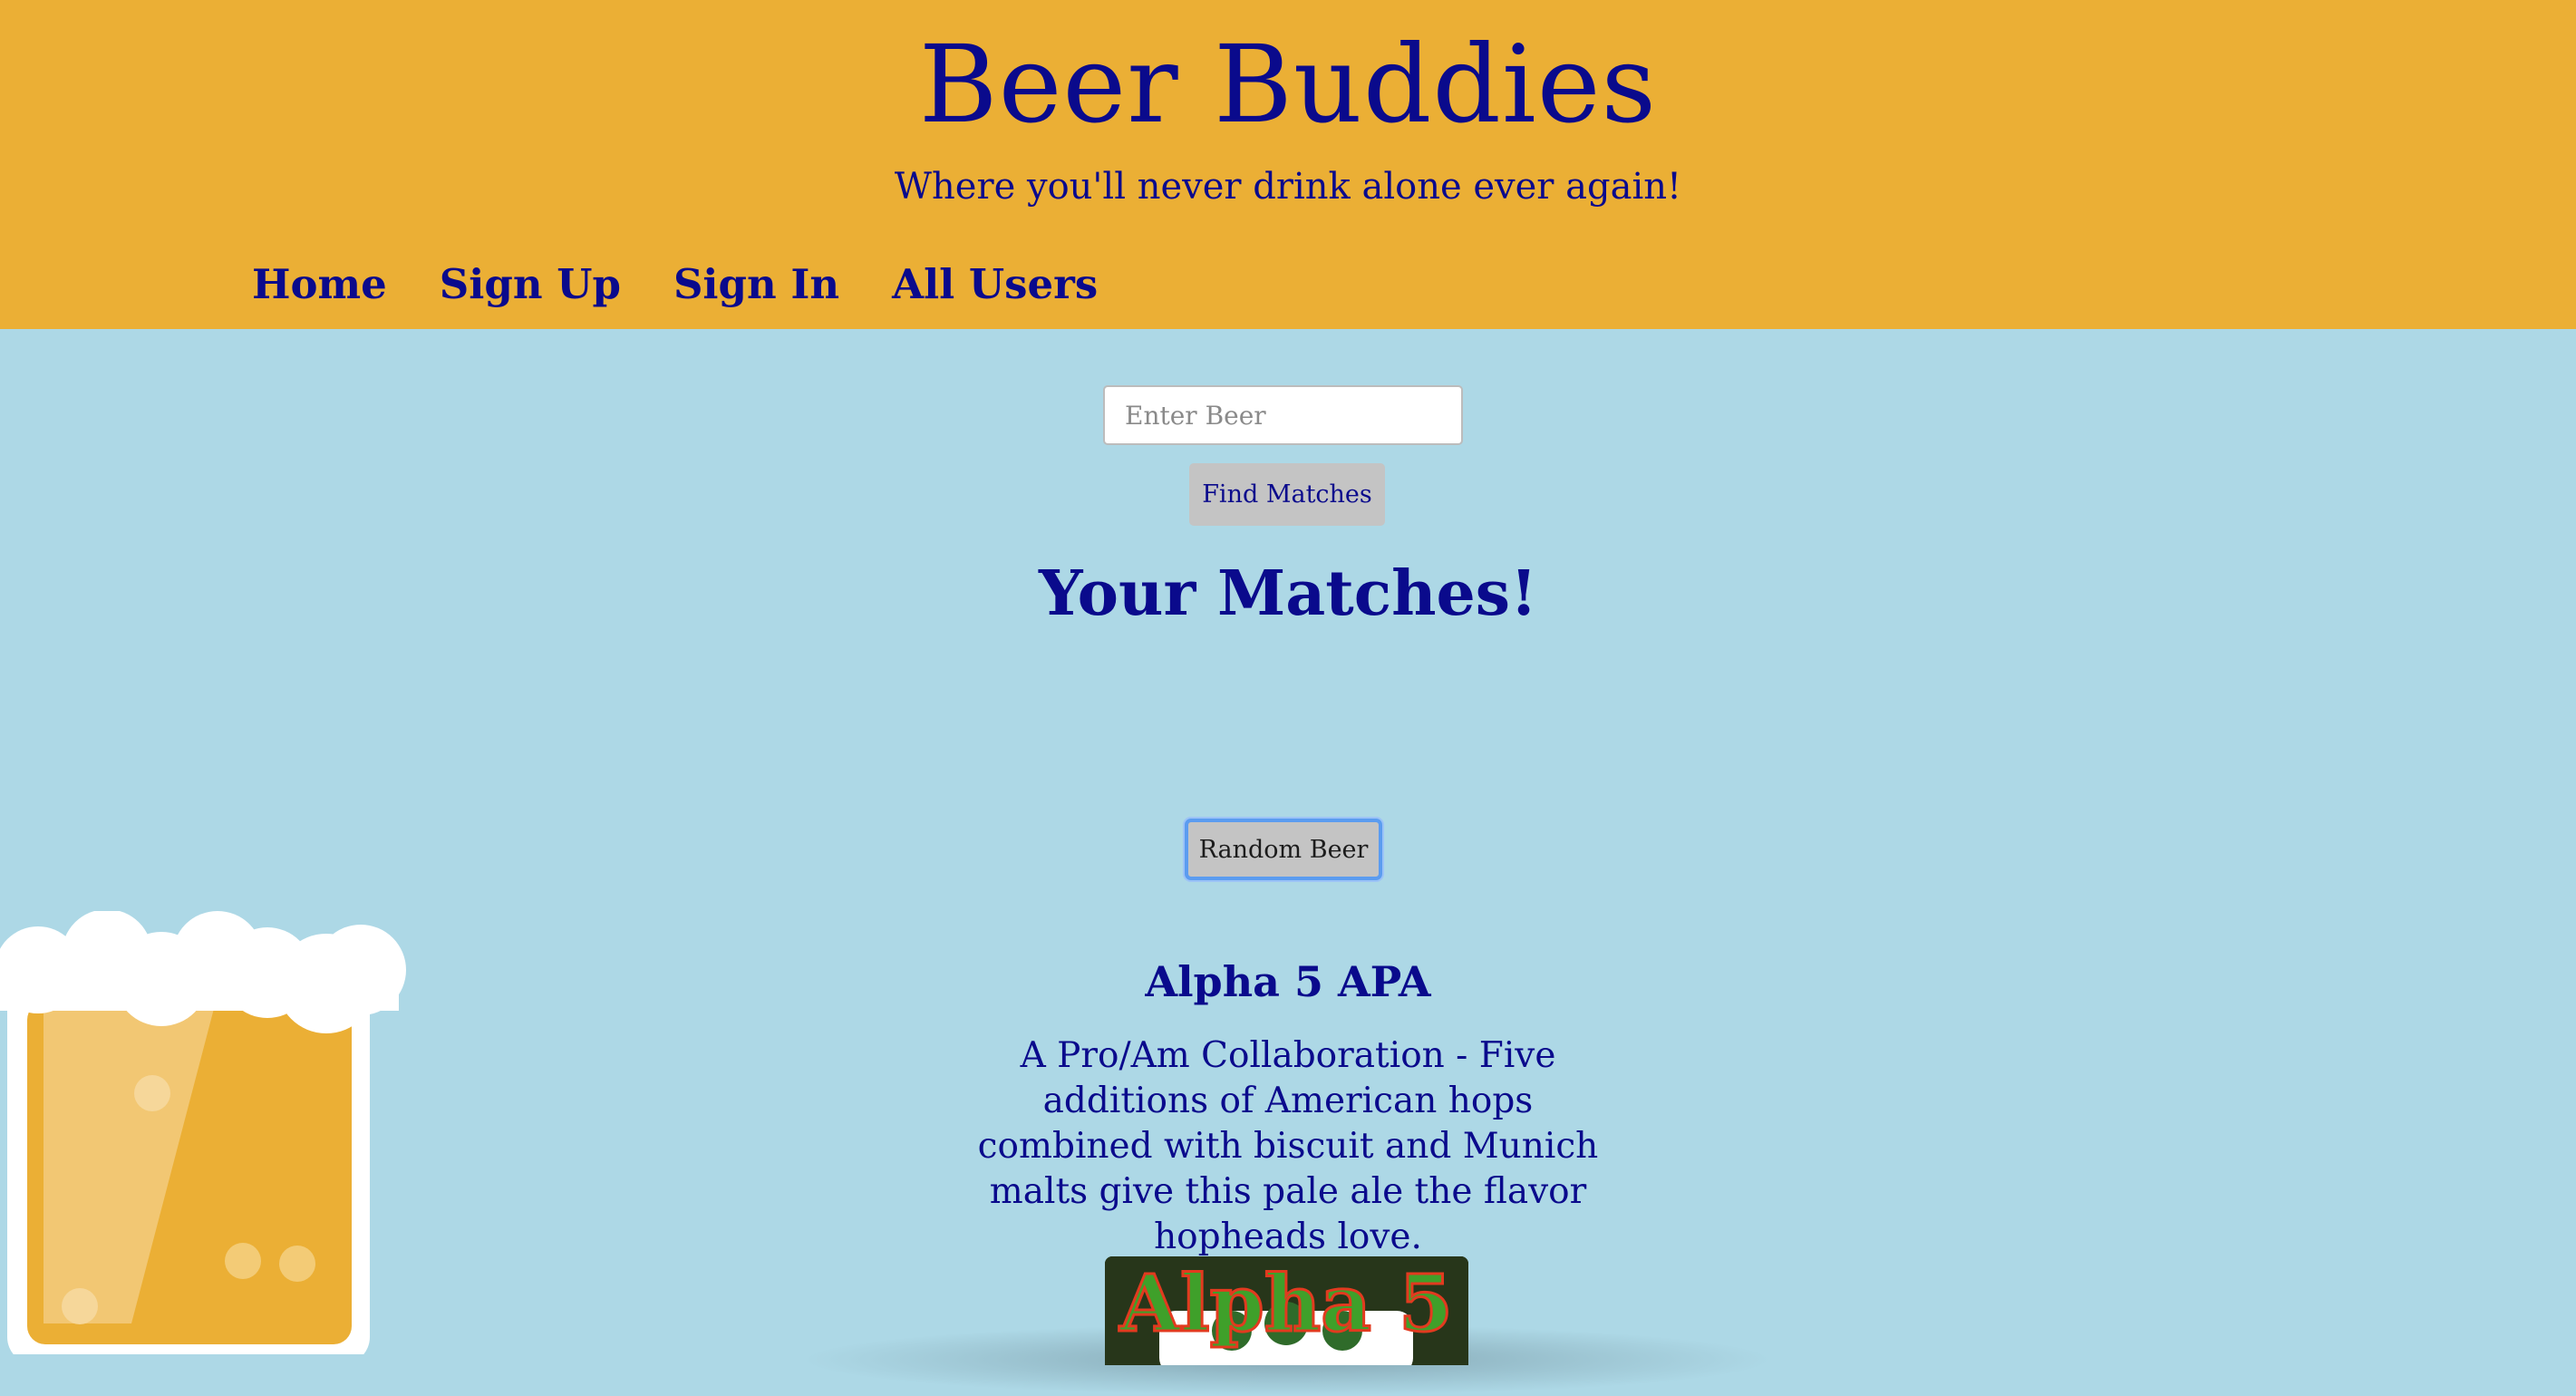  Describe the element at coordinates (1286, 1304) in the screenshot. I see `beer-label-text: Alpha 5` at that location.